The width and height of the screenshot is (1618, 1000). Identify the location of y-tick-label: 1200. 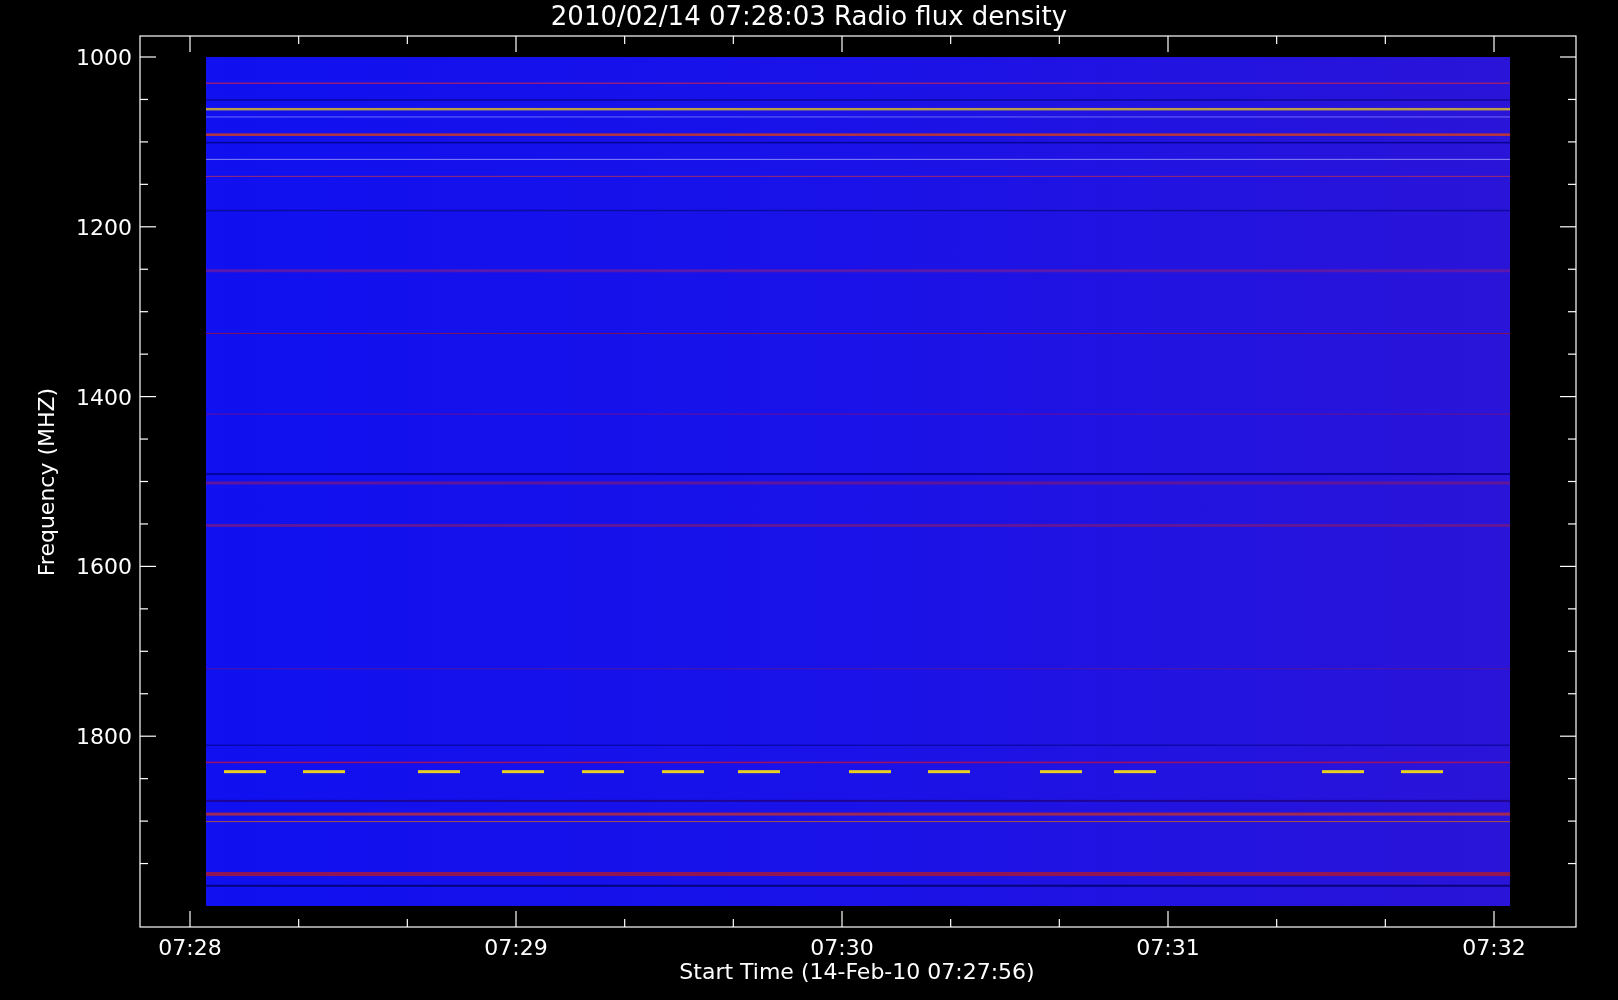
(104, 227).